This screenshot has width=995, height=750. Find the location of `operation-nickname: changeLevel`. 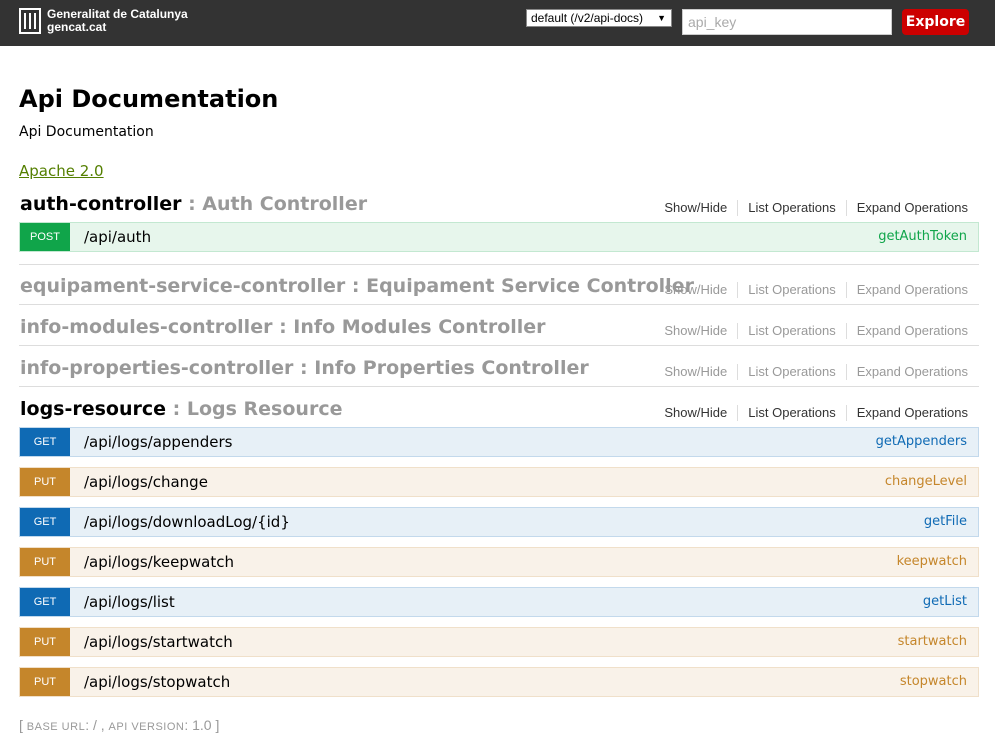

operation-nickname: changeLevel is located at coordinates (926, 482).